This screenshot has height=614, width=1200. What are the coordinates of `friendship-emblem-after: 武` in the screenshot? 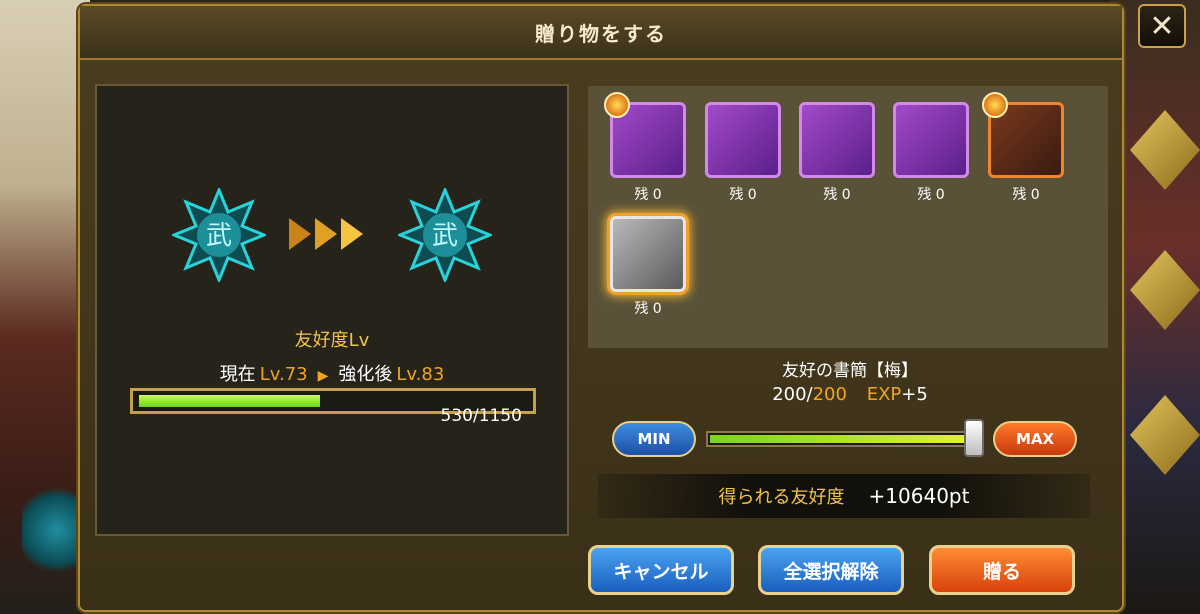 It's located at (445, 235).